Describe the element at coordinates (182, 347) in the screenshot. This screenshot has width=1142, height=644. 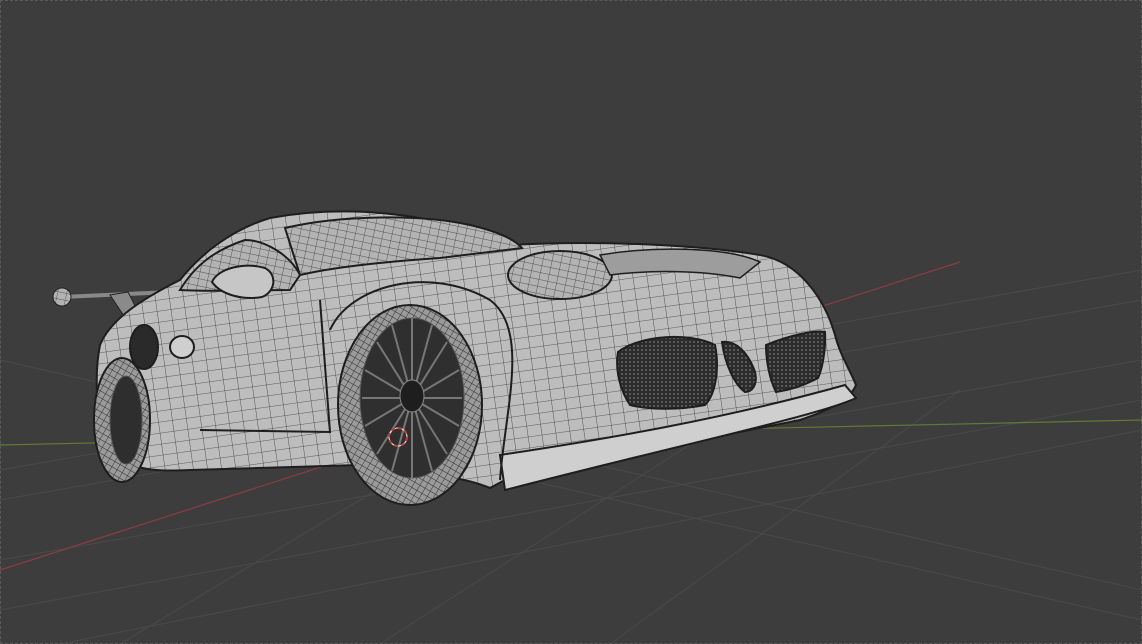
I see `fuel-cap` at that location.